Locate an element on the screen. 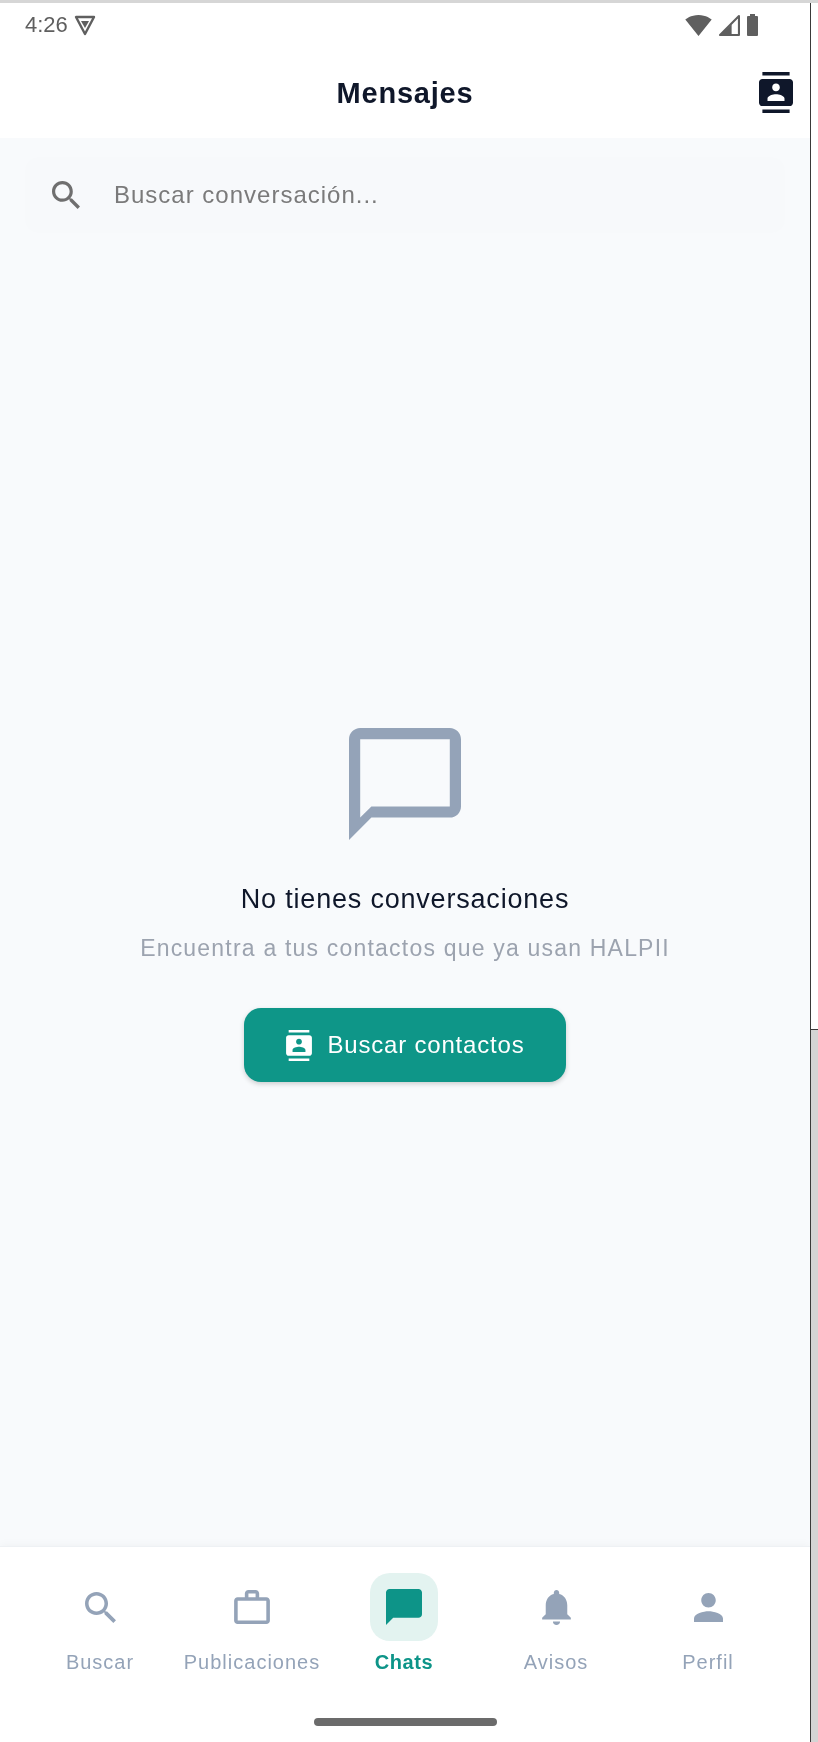 Image resolution: width=818 pixels, height=1742 pixels. briefcase-icon is located at coordinates (252, 1607).